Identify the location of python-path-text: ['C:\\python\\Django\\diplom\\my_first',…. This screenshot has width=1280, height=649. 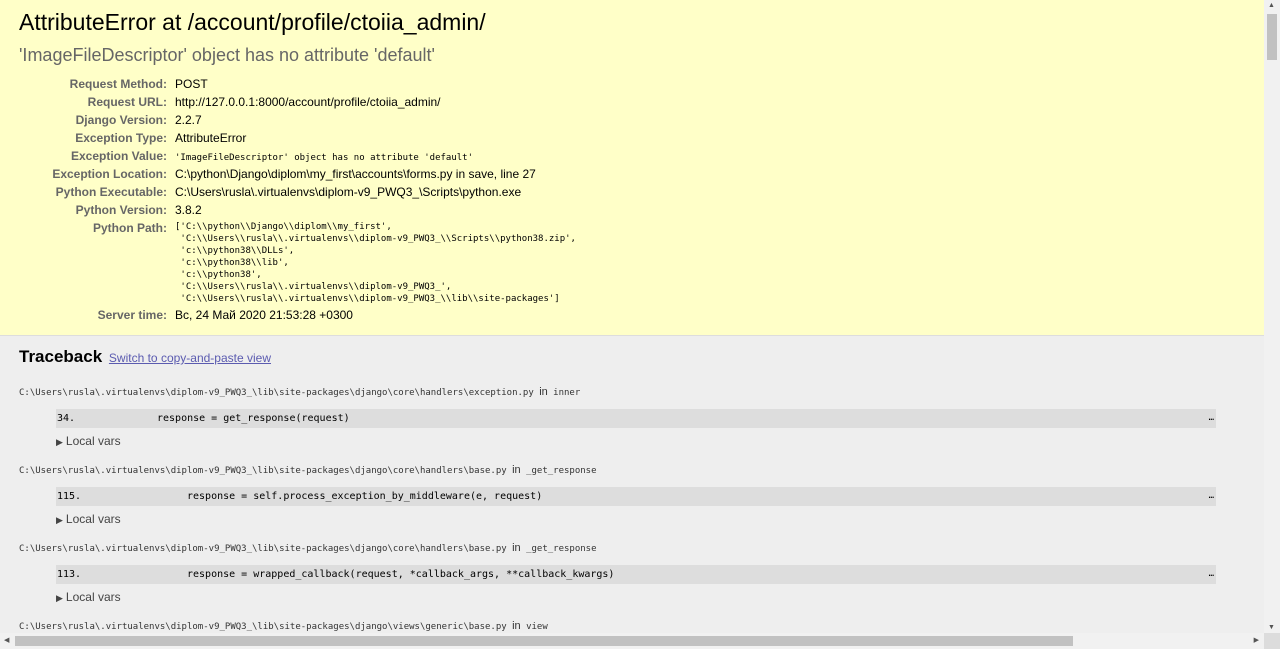
(375, 263).